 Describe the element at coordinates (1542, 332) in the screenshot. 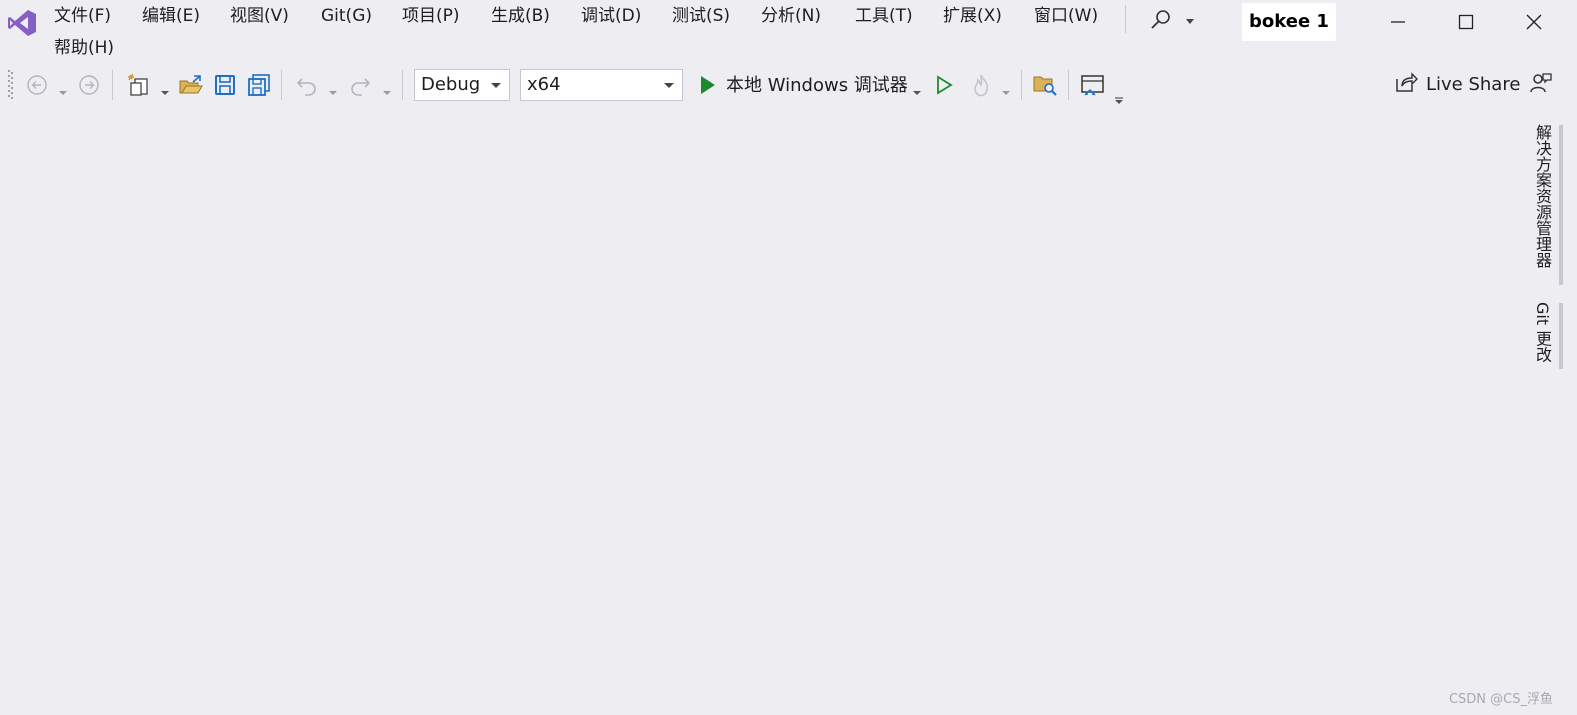

I see `tab-git-changes: Git 更改` at that location.